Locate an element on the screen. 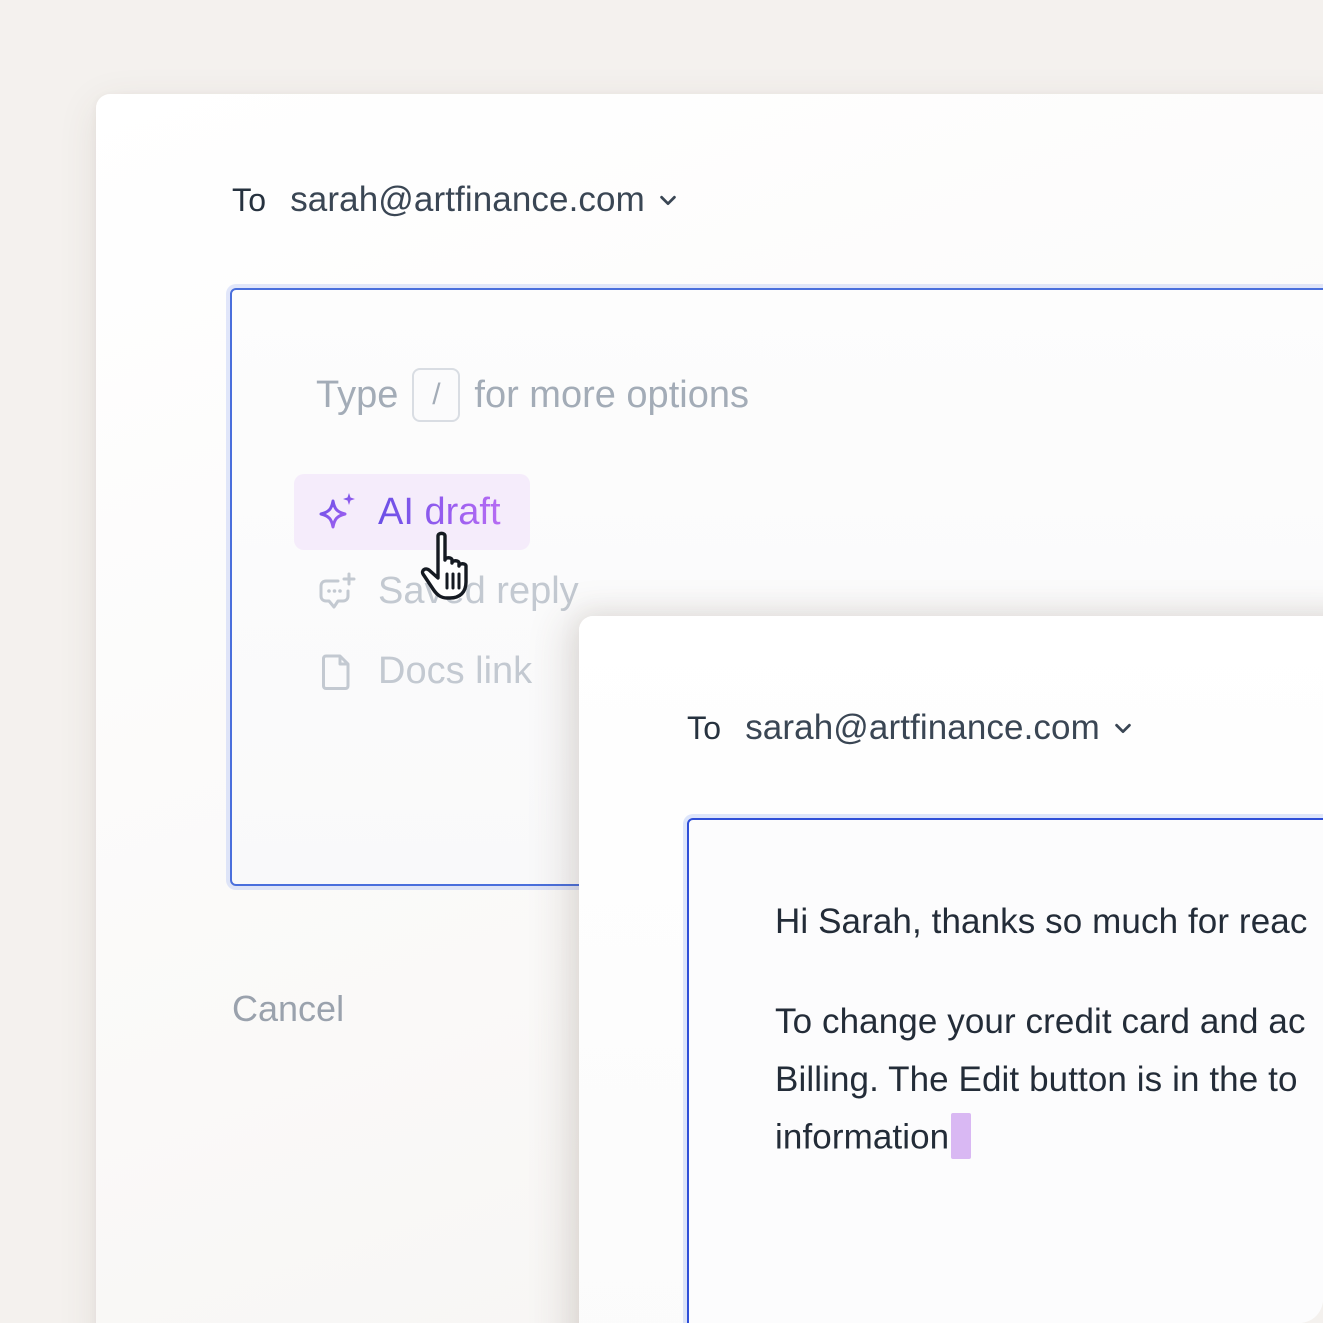 This screenshot has width=1323, height=1323. recipient-address-front: sarah@artfinance.com is located at coordinates (922, 728).